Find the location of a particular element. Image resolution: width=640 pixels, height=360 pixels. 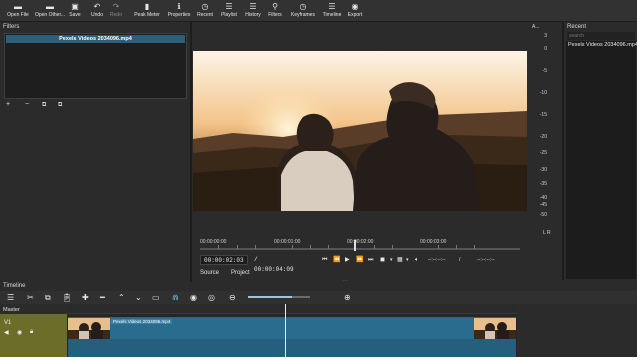

clip-label: Pexels Videos 2034096.mp4 is located at coordinates (142, 321).